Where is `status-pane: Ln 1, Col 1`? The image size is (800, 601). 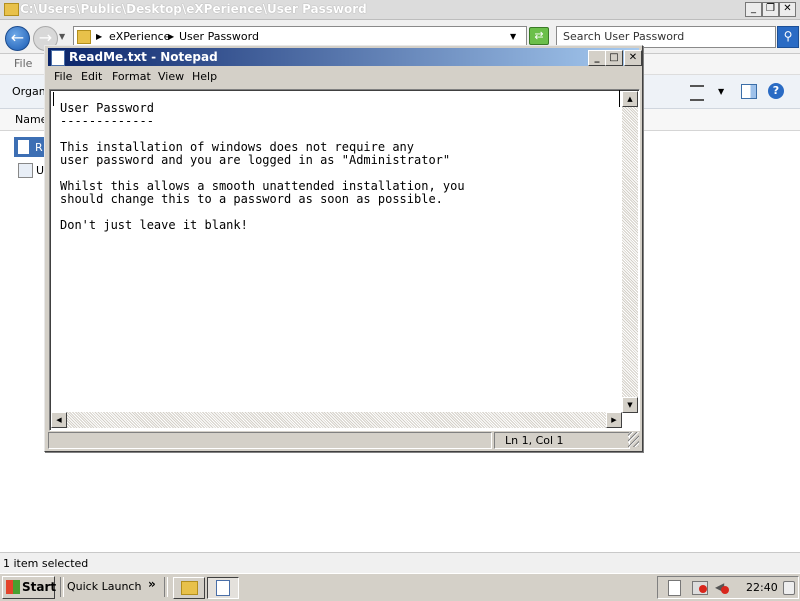 status-pane: Ln 1, Col 1 is located at coordinates (562, 440).